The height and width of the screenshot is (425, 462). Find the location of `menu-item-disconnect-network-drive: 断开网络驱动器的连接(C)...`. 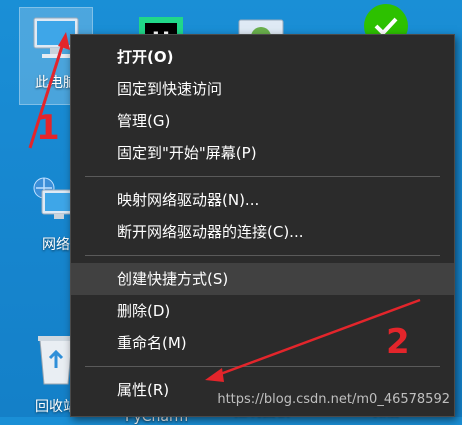

menu-item-disconnect-network-drive: 断开网络驱动器的连接(C)... is located at coordinates (262, 232).